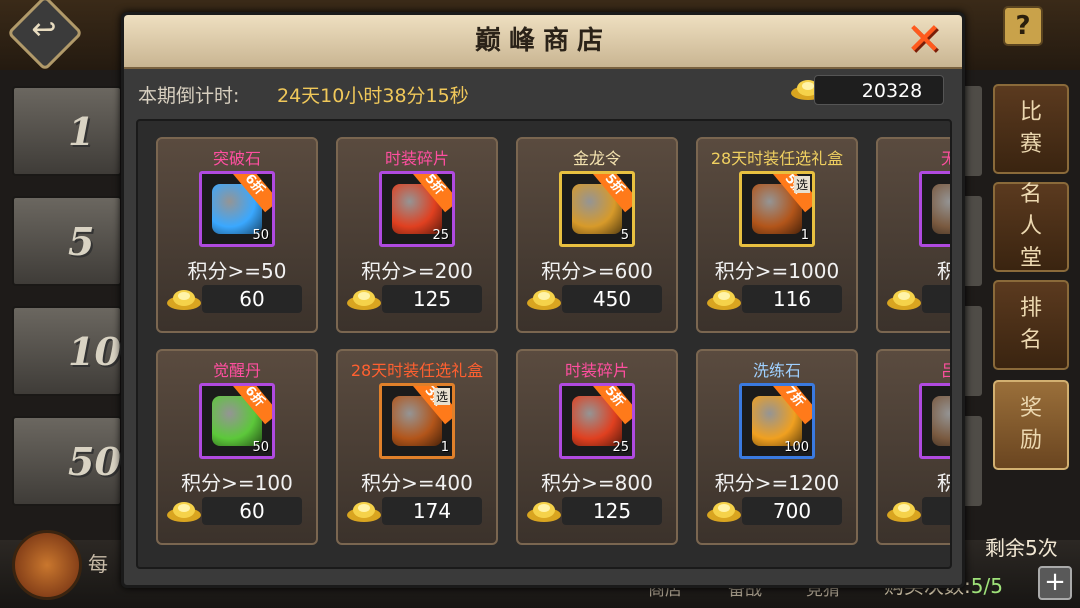  What do you see at coordinates (236, 158) in the screenshot?
I see `item-name: 突破石` at bounding box center [236, 158].